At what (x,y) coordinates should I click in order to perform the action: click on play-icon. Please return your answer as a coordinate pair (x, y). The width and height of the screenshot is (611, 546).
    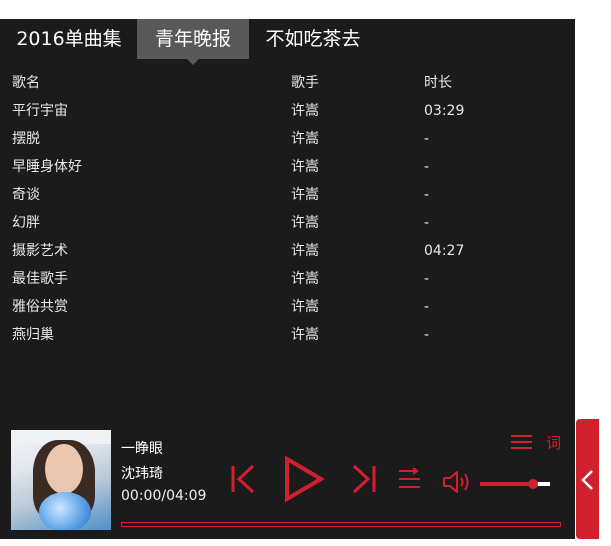
    Looking at the image, I should click on (304, 479).